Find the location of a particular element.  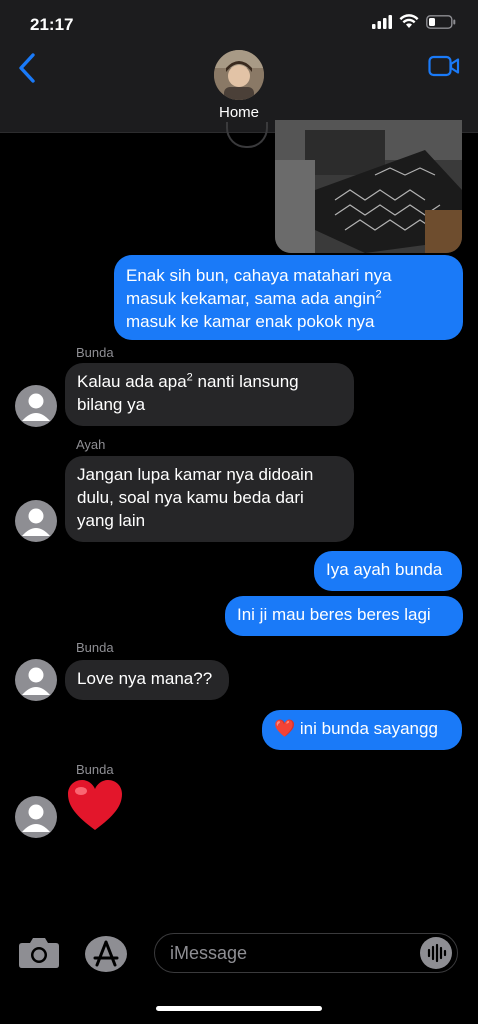

camera-icon is located at coordinates (39, 953).